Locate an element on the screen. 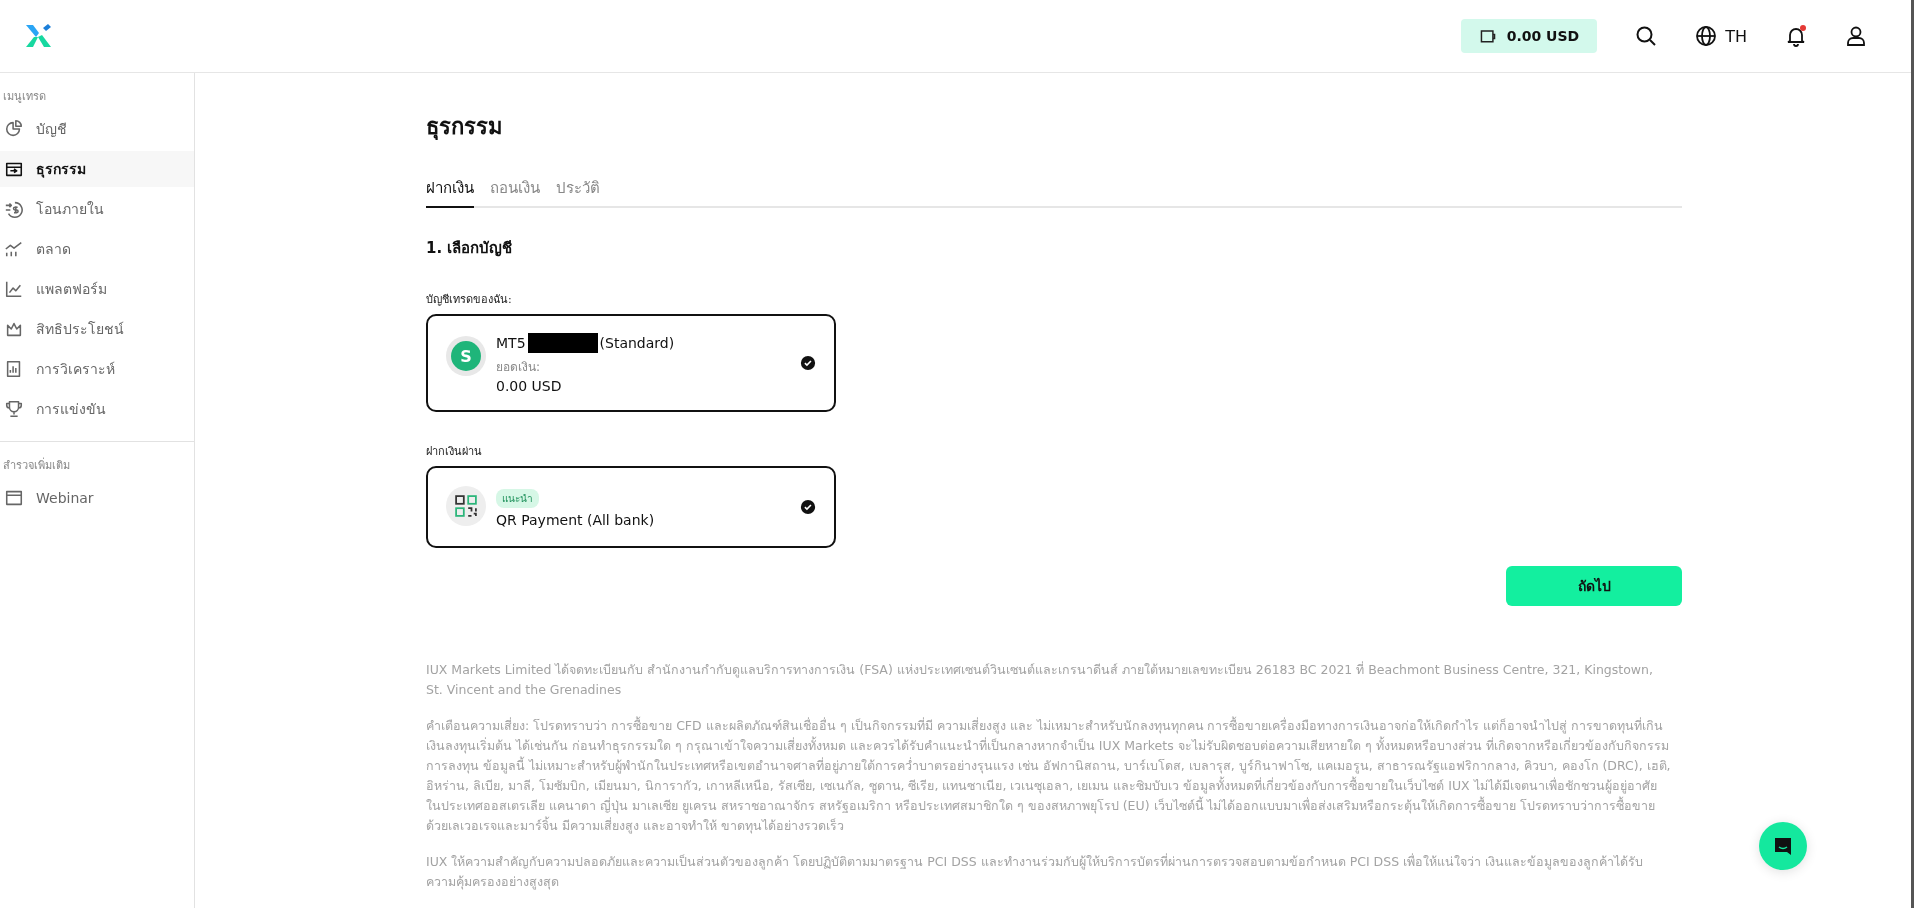 Image resolution: width=1914 pixels, height=908 pixels. disclaimer-text: คำเตือนความเสี่ยง: โปรดทราบว่า การซื้อขาย CFD และผลิตภัณฑ์สินเชื่ออื่น ๆ เป็นกิจกรรมที่มี ความเสี่ยงสูง และ ไม่เหมาะสำหรับนักลงทุนทุกคน การซื้อขายเครื่องมือทางการเงินอาจก่อให้เกิดกำไร แต่ก็อาจนำไปสู่ การขาดทุนที่เกินเงินลงทุนเริ่มต้น ได้เช่นกัน ก่อนทำธุรกรรมใด ๆ กรุณาเข้าใจความเสี่ยงทั้งหมด และควรได้รับคำแนะนำที่เป็นกลางหากจำเป็น IUX Markets จะไม่รับผิดชอบต่อความเสียหายใด ๆ ทั้งหมดหรือบางส่วน ที่เกิดจากหรือเกี่ยวข้องกับกิจกรรมการลงทุน ข้อมูลนี้ ไม่เหมาะสำหรับผู้พำนักในประเทศหรือเขตอำนาจศาลที่อยู่ภายใต้การคว่ำบาตรอย่างรุนแรง เช่น อัฟกานิสถาน, บาร์เบโดส, เบลารุส, บูร์กินาฟาโซ, แคเมอรูน, สาธารณรัฐแอฟริกากลาง, คิวบา, คองโก (DRC), เฮติ, อิหร่าน, ลิเบีย, มาลี, โมซัมบิก, เมียนมา, นิการากัว, เกาหลีเหนือ, รัสเซีย, เซเนกัล, ซูดาน, ซีเรีย, แทนซาเนีย, เวเนซุเอลา, เยเมน และซิมบับเว ข้อมูลทั้งหมดที่เกี่ยวข้องกับการซื้อขายในเว็บไซต์ IUX ไม่ได้มีเจตนาเพื่อชักชวนผู้อยู่อาศัยในประเทศออสเตรเลีย แคนาดา ญี่ปุ่น มาเลเซีย ยูเครน สหราชอาณาจักร สหรัฐอเมริกา หรือประเทศสมาชิกใด ๆ ของสหภาพยุโรป (EU) เว็บไซต์นี้ ไม่ได้ออกแบบมาเพื่อส่งเสริมหรือกระตุ้นให้เกิดการซื้อขาย โปรดทราบว่าการซื้อขายด้วยเลเวอเรจและมาร์จิ้น มีความเสี่ยงสูง และอาจทำให้ ขาดทุนได้อย่างรวดเร็ว is located at coordinates (1048, 776).